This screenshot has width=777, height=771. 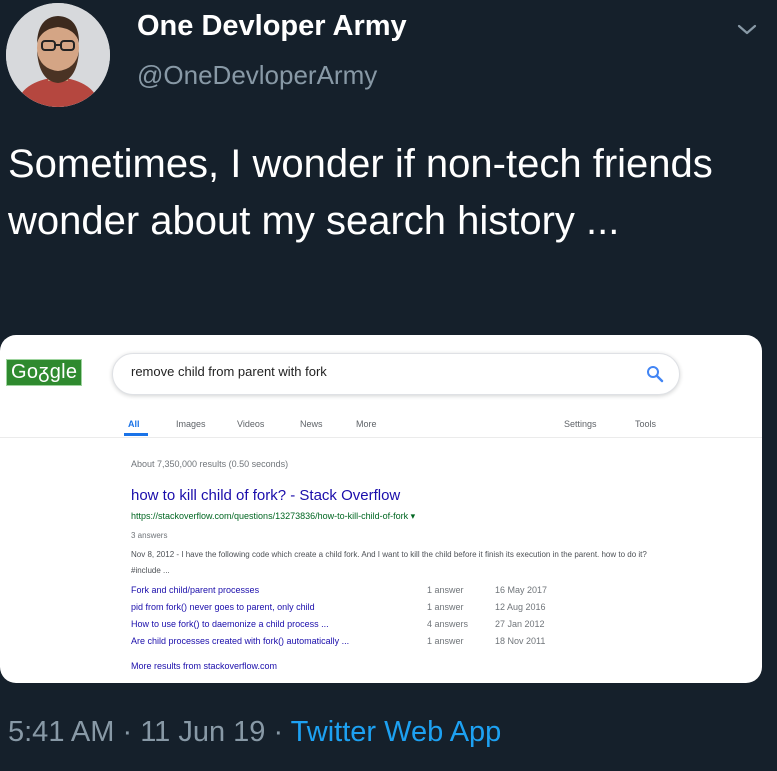 What do you see at coordinates (202, 732) in the screenshot?
I see `tweet-date: 11 Jun 19` at bounding box center [202, 732].